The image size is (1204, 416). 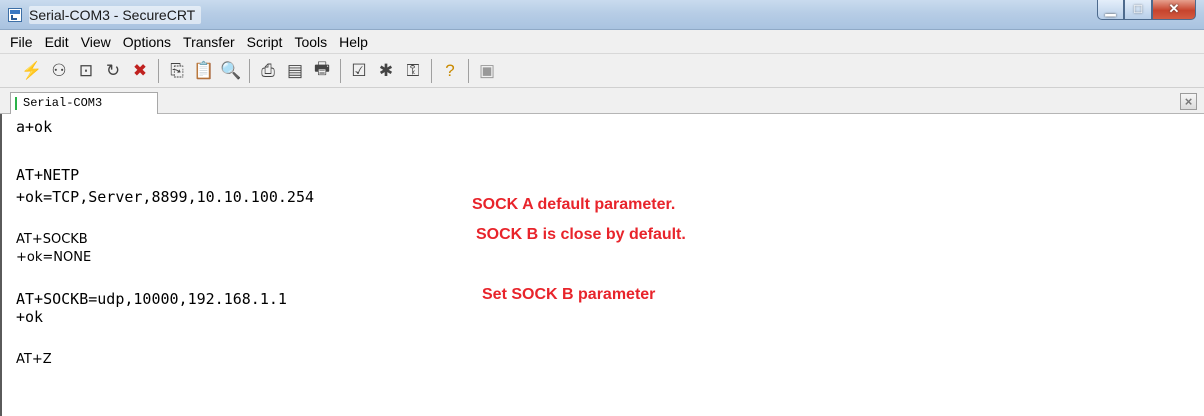 I want to click on menu-options: Options, so click(x=147, y=42).